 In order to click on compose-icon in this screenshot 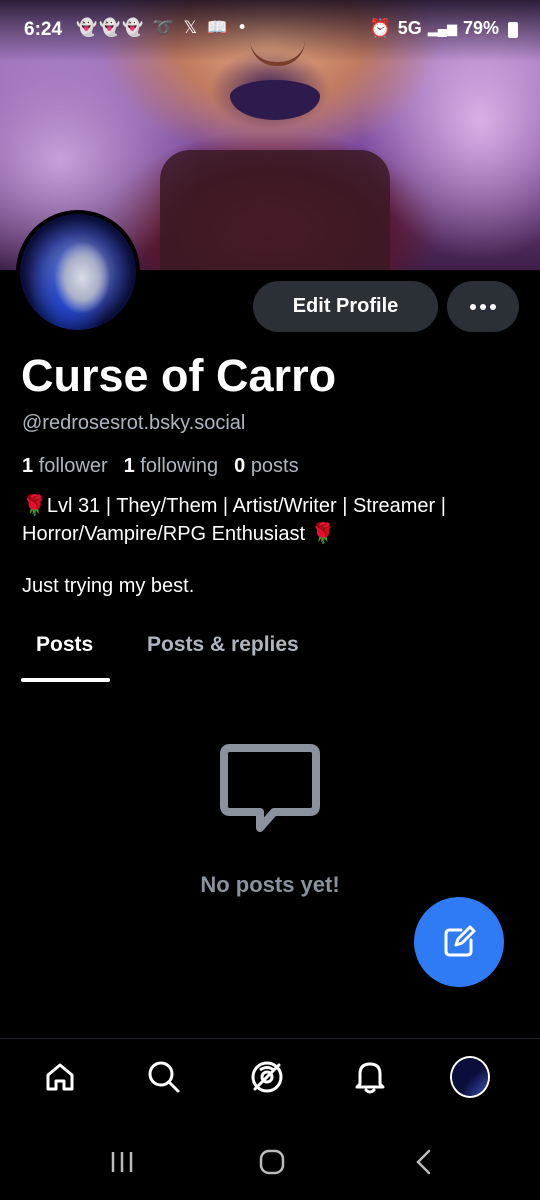, I will do `click(460, 941)`.